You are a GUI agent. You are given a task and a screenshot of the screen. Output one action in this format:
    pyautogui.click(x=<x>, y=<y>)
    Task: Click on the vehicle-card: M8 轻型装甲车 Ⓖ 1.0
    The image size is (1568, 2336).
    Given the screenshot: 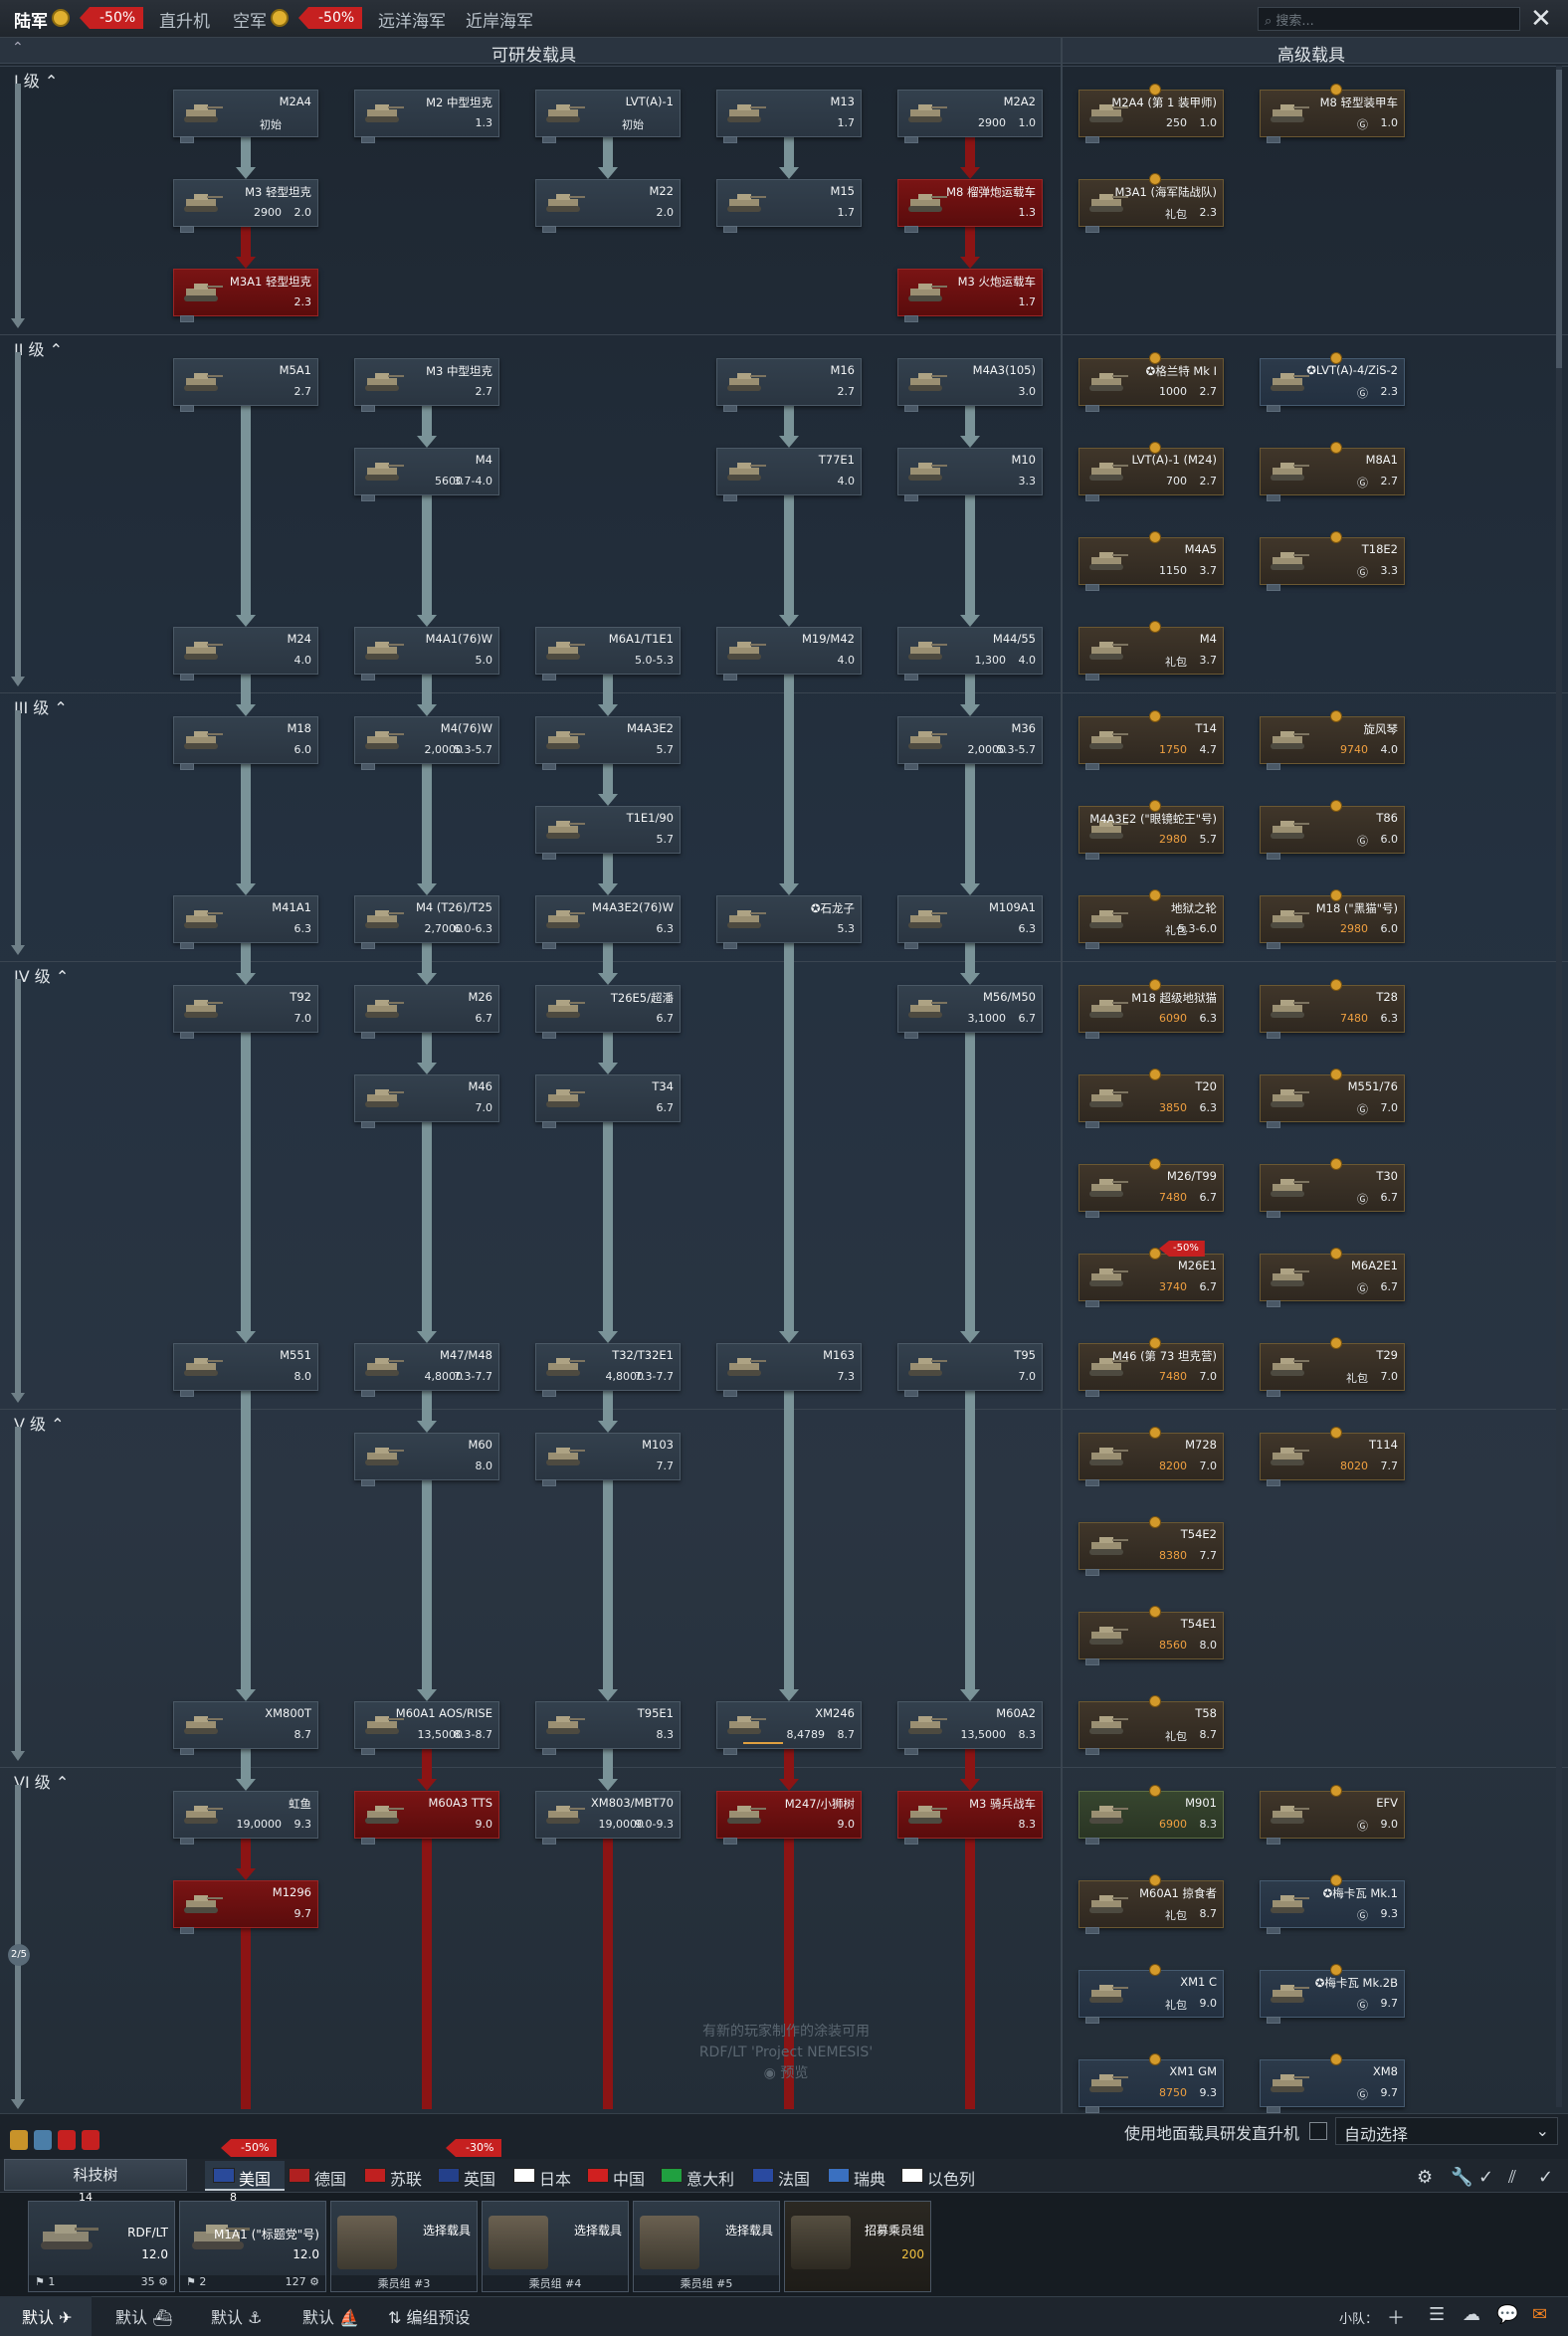 What is the action you would take?
    pyautogui.click(x=1332, y=114)
    